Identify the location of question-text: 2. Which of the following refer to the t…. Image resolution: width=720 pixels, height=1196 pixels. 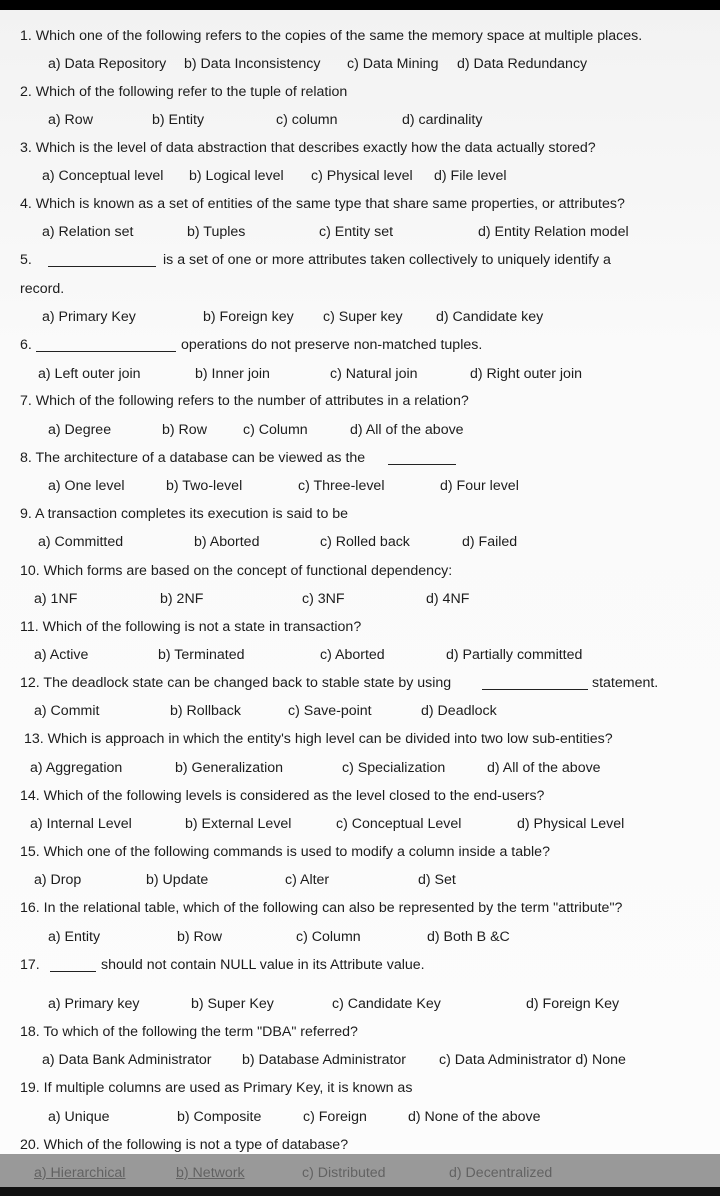
(184, 92).